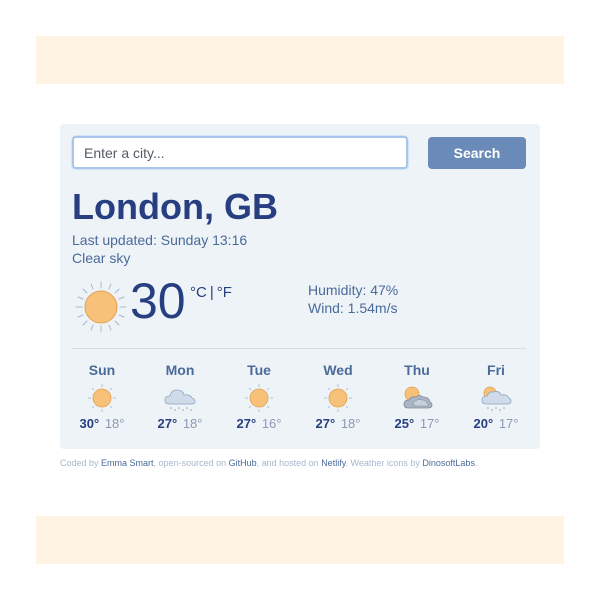  Describe the element at coordinates (353, 308) in the screenshot. I see `wind-speed: Wind: 1.54m/s` at that location.